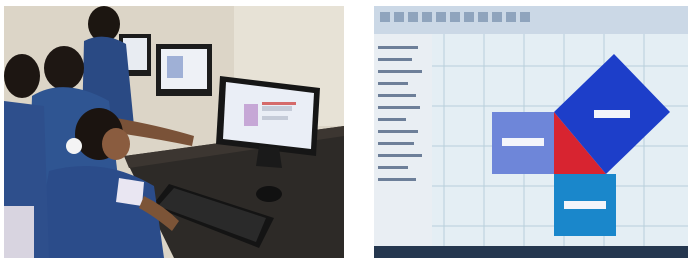  I want to click on algebra-panel, so click(403, 146).